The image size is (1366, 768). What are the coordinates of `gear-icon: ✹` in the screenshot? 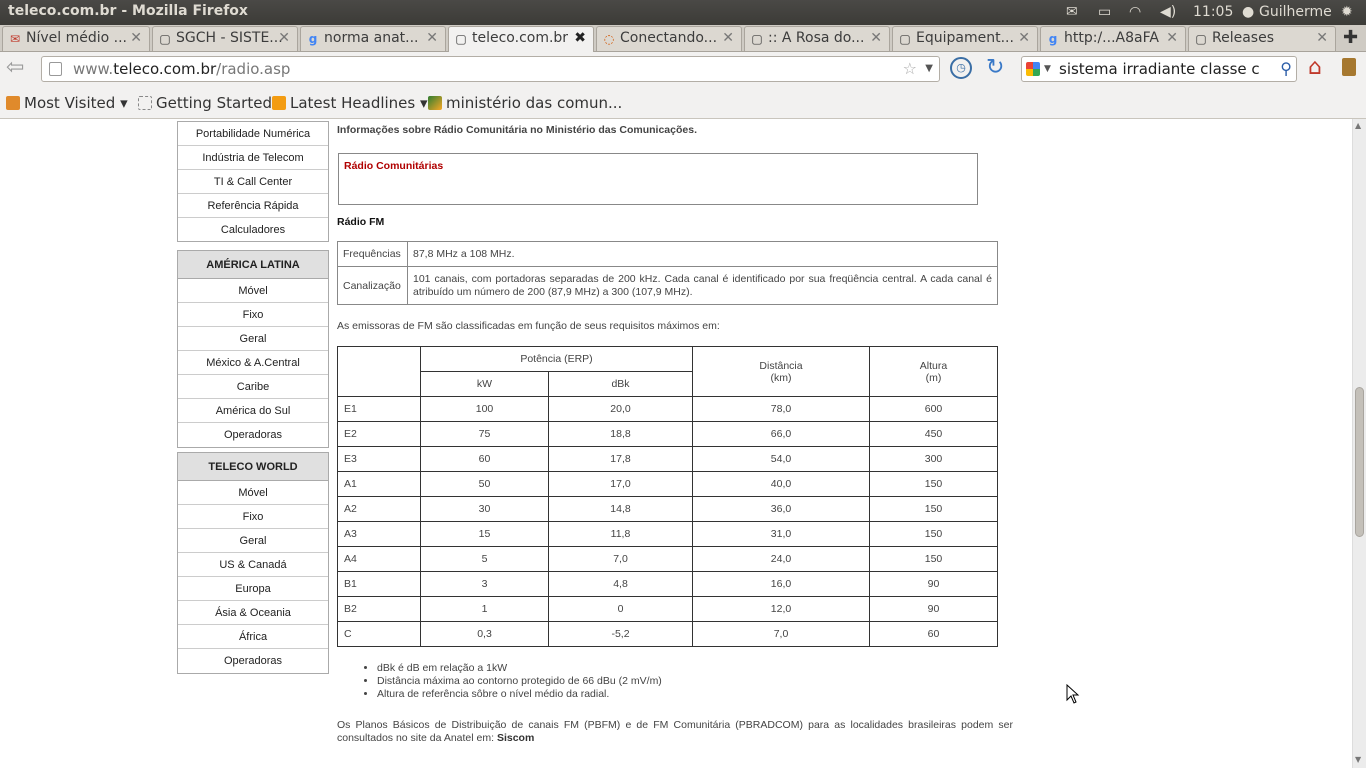 It's located at (1347, 12).